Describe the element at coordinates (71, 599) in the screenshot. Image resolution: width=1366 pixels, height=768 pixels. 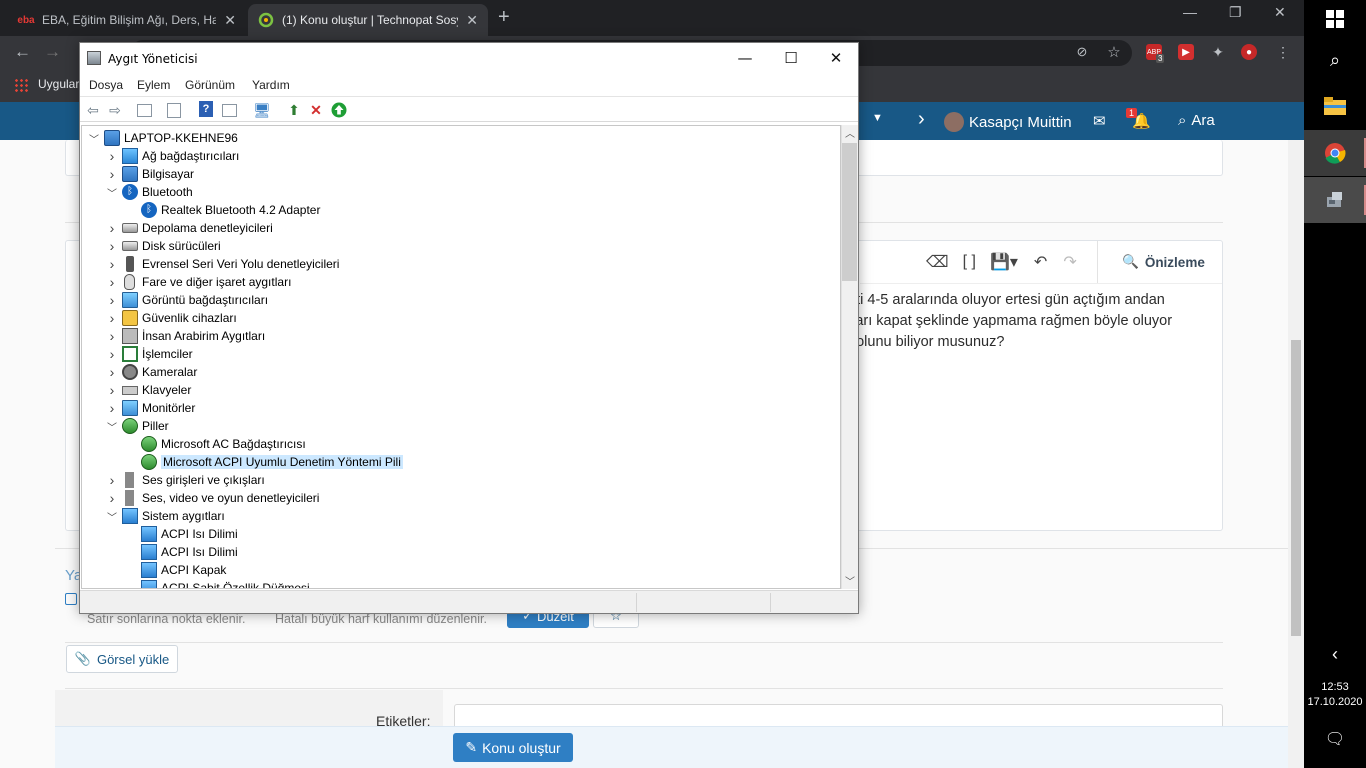
I see `option-checkbox` at that location.